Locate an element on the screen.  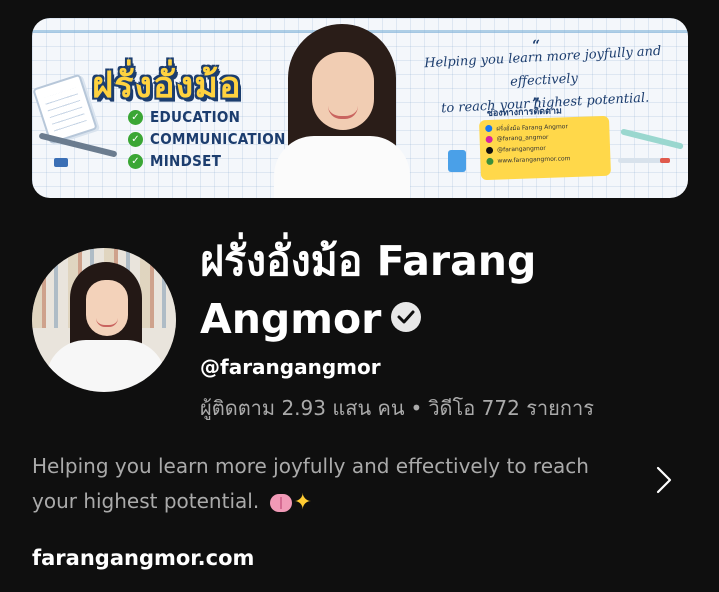
channel-handle: @farangangmor is located at coordinates (290, 367).